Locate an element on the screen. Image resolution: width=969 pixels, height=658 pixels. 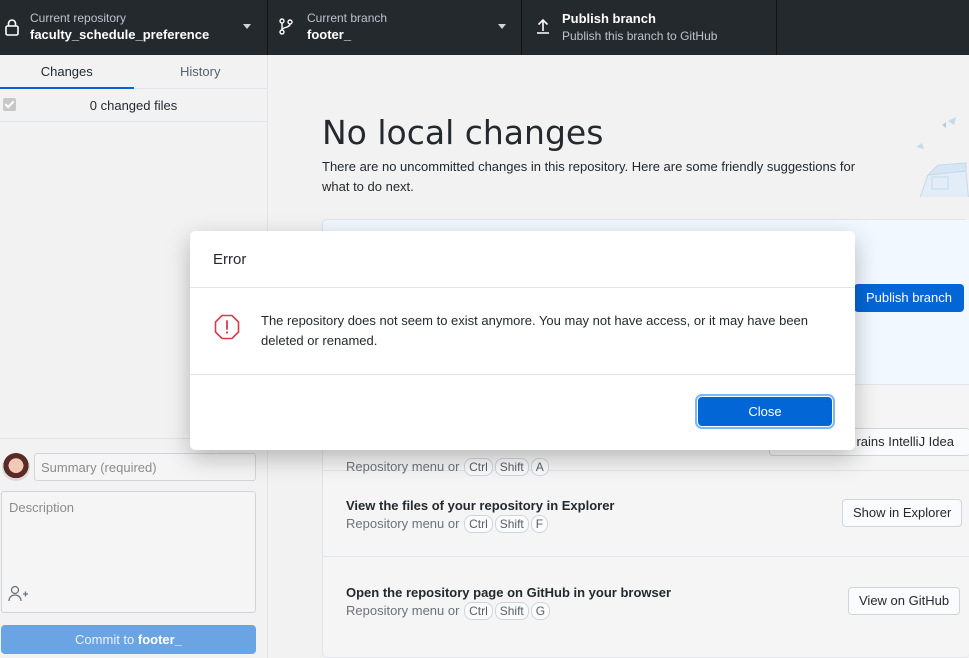
tab-history: History is located at coordinates (201, 71).